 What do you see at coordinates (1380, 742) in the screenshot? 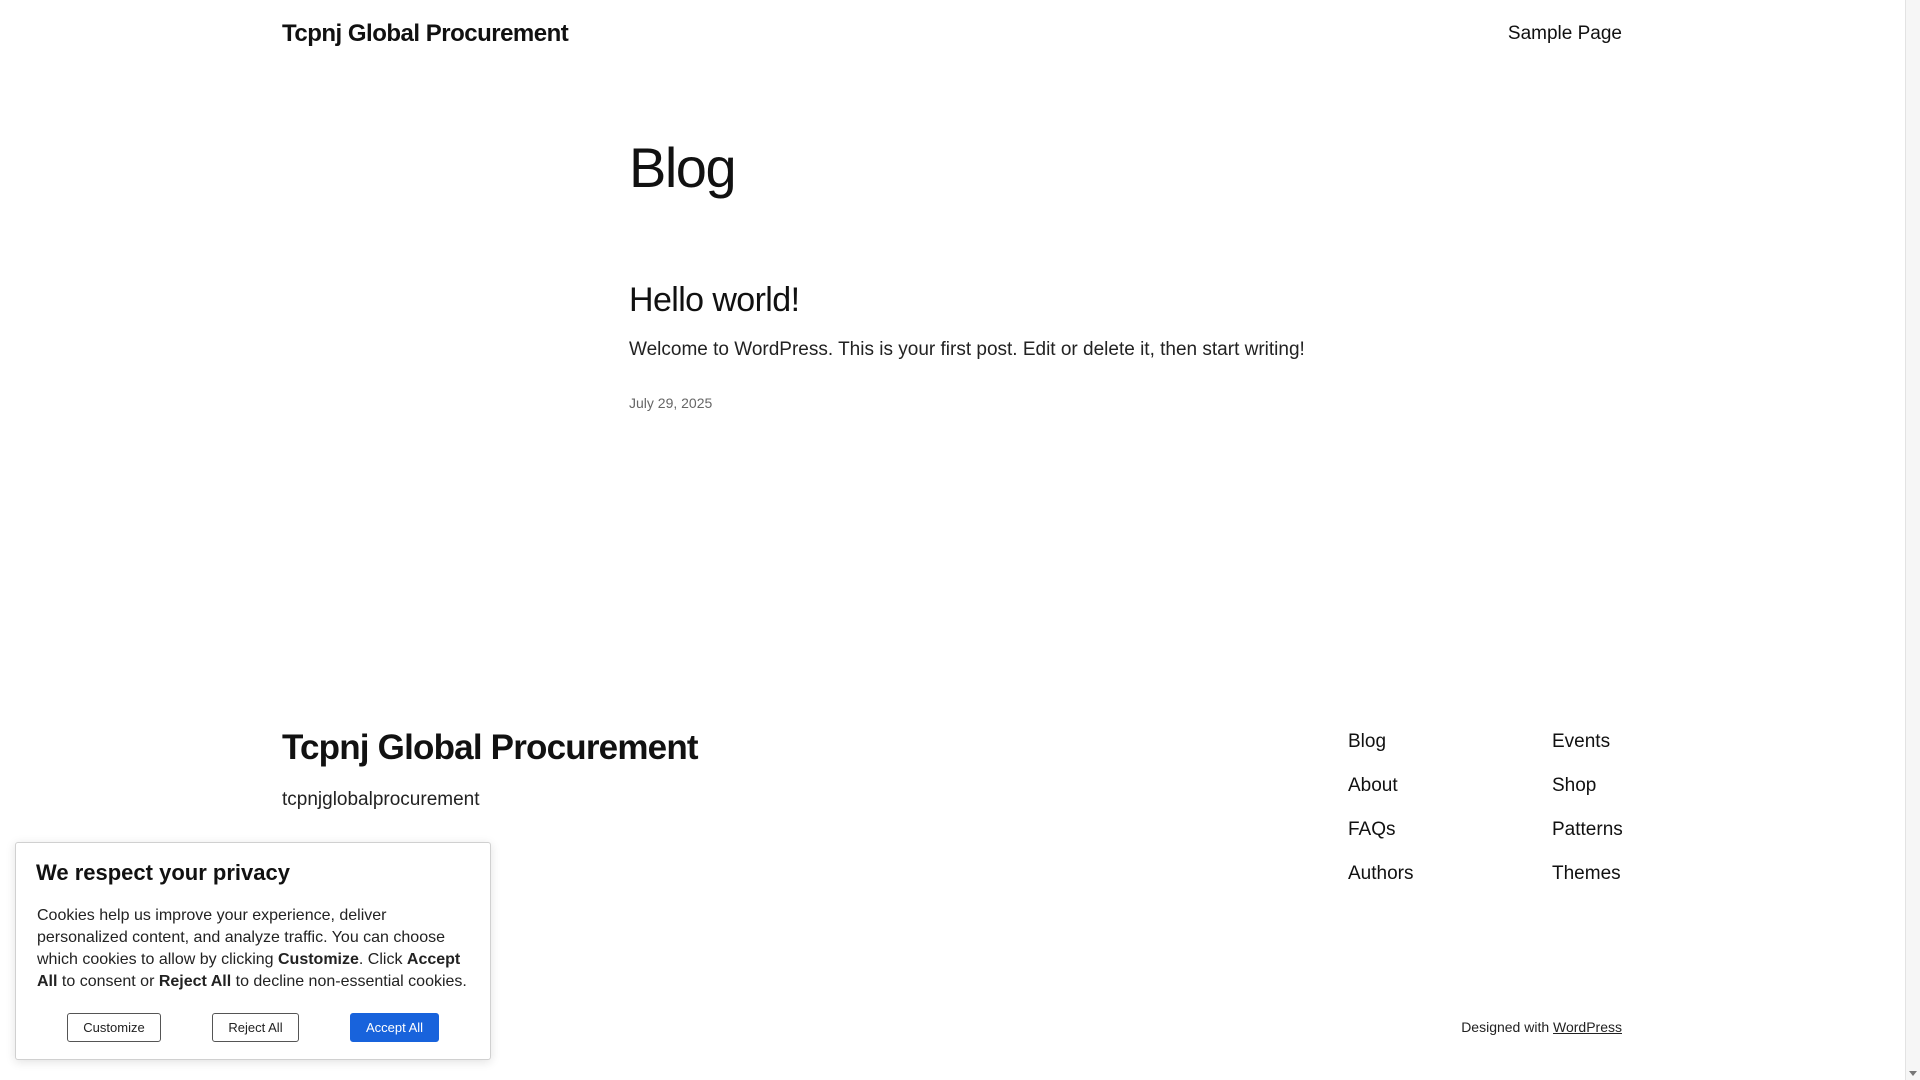
I see `footer-link-blog: Blog` at bounding box center [1380, 742].